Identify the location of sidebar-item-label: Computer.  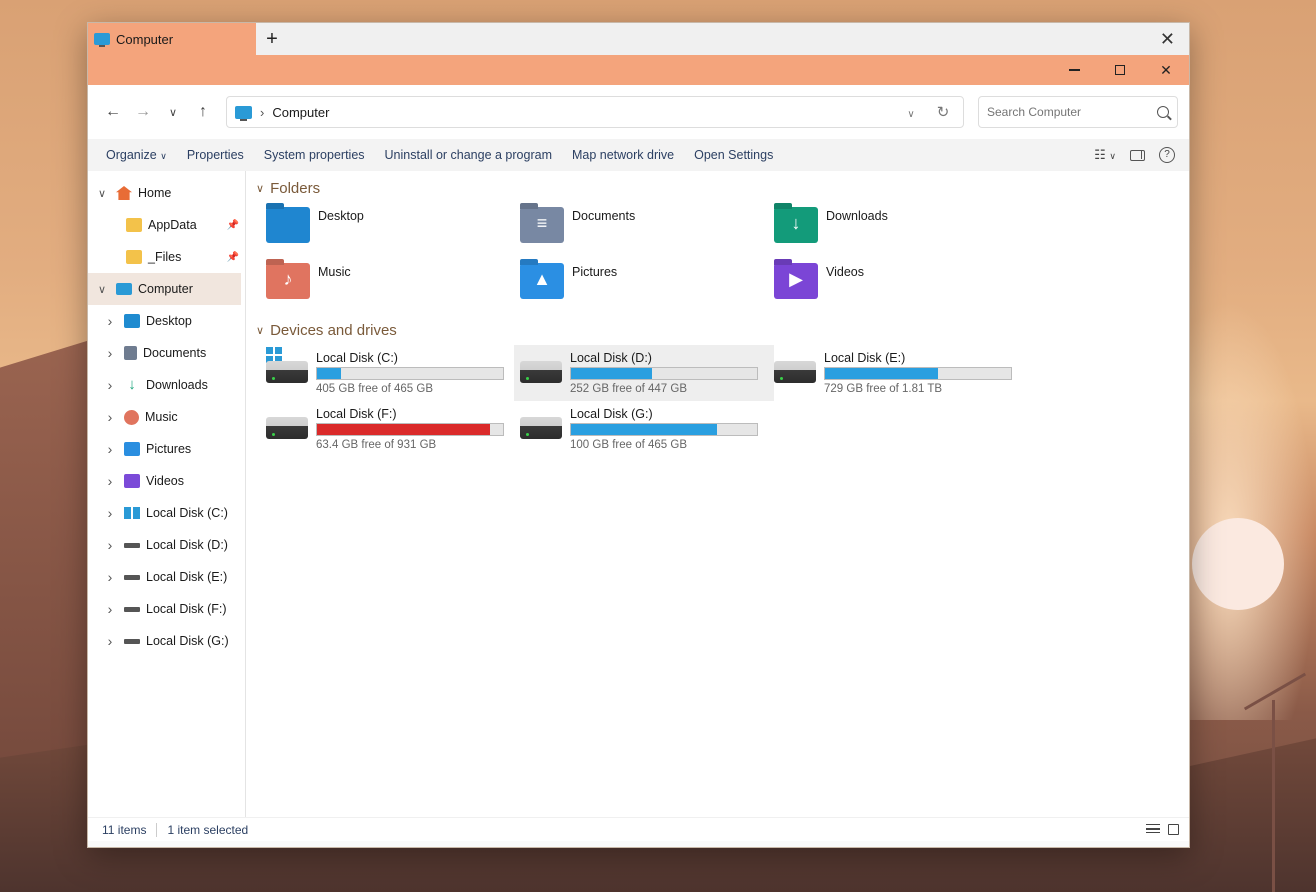
(165, 289).